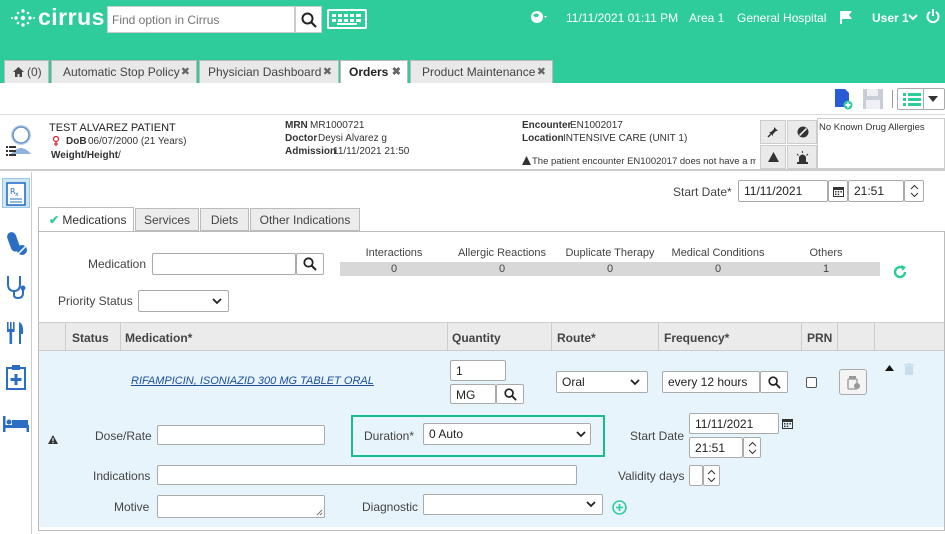  I want to click on patient-avatar, so click(21, 141).